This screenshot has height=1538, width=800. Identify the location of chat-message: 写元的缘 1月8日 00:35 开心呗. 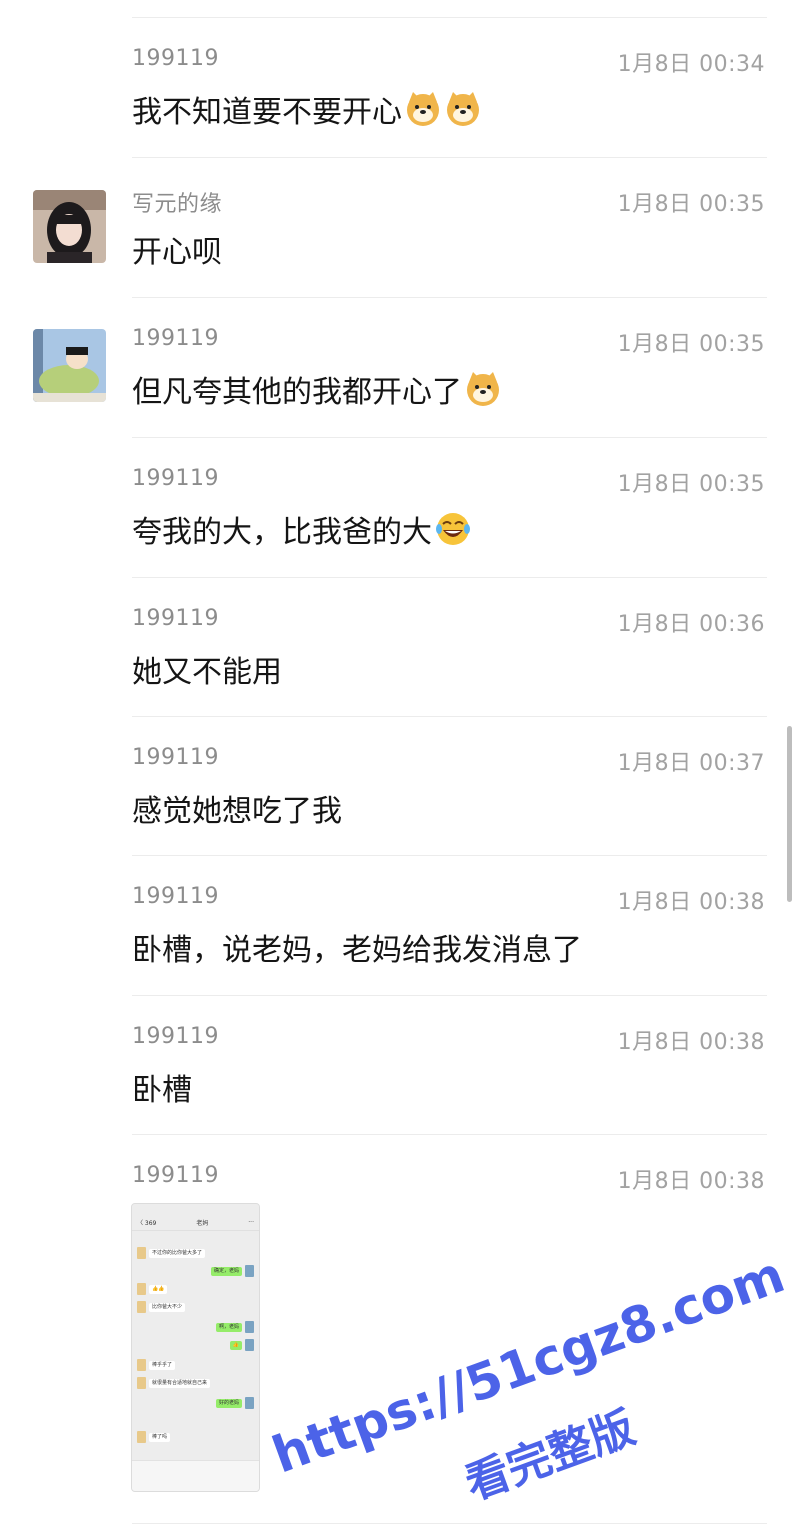
(400, 227).